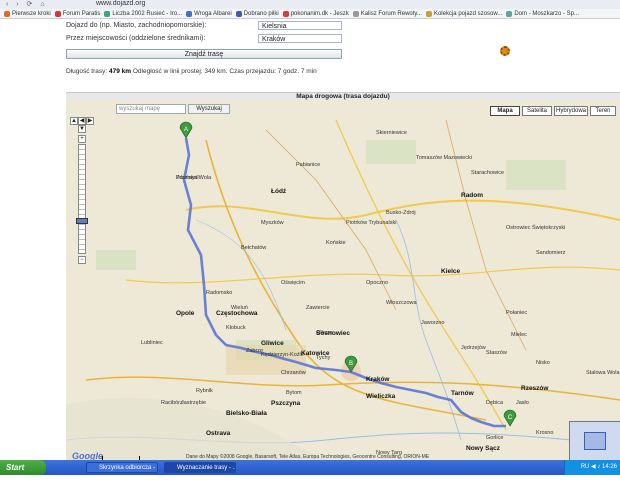 This screenshot has height=495, width=620. I want to click on pan-right-icon: ▶, so click(90, 121).